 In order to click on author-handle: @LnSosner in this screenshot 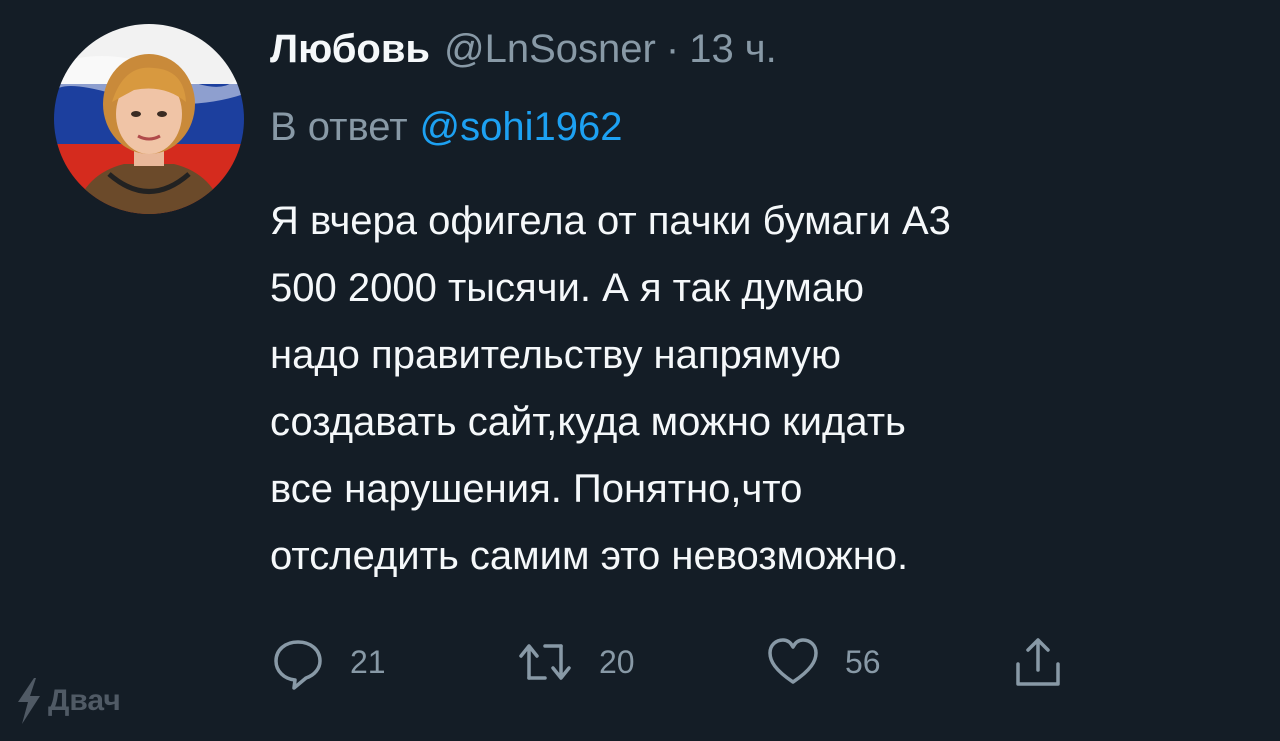, I will do `click(550, 49)`.